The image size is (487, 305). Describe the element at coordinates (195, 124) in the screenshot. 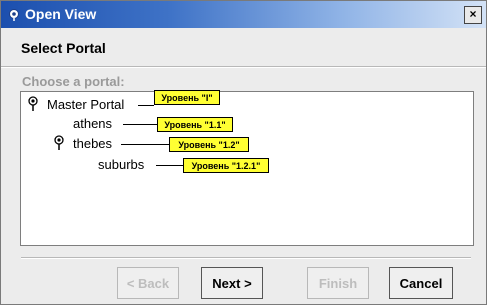

I see `level-callout-athens: Уровень "1.1"` at that location.